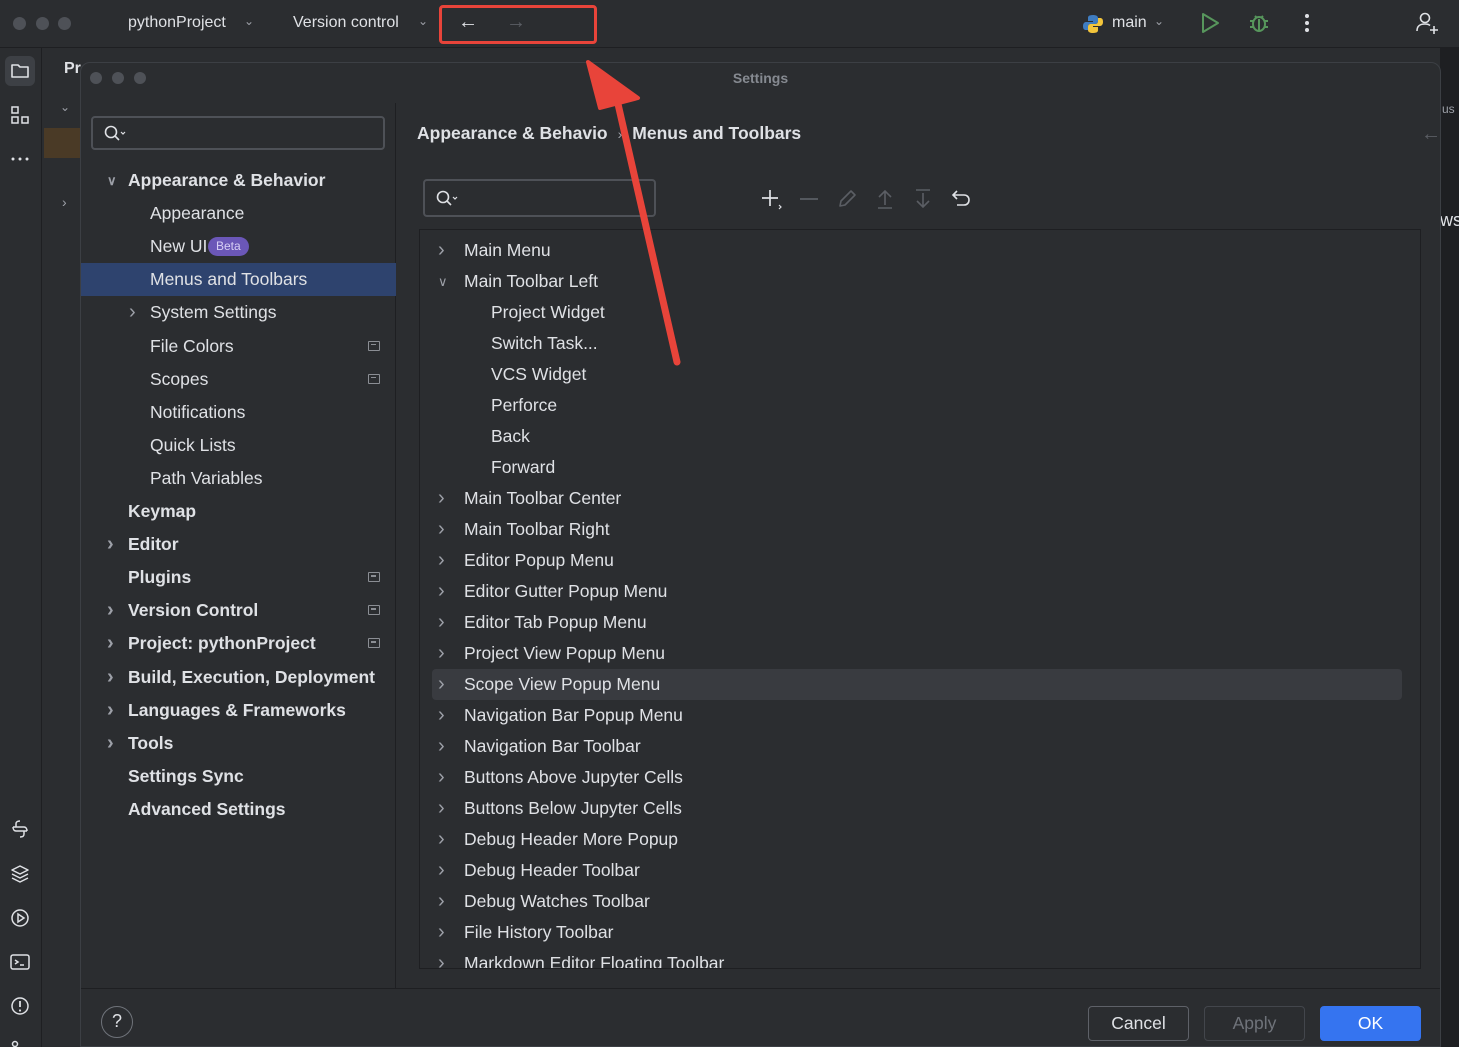 The width and height of the screenshot is (1459, 1047). What do you see at coordinates (238, 445) in the screenshot?
I see `sidebar-item: Quick Lists` at bounding box center [238, 445].